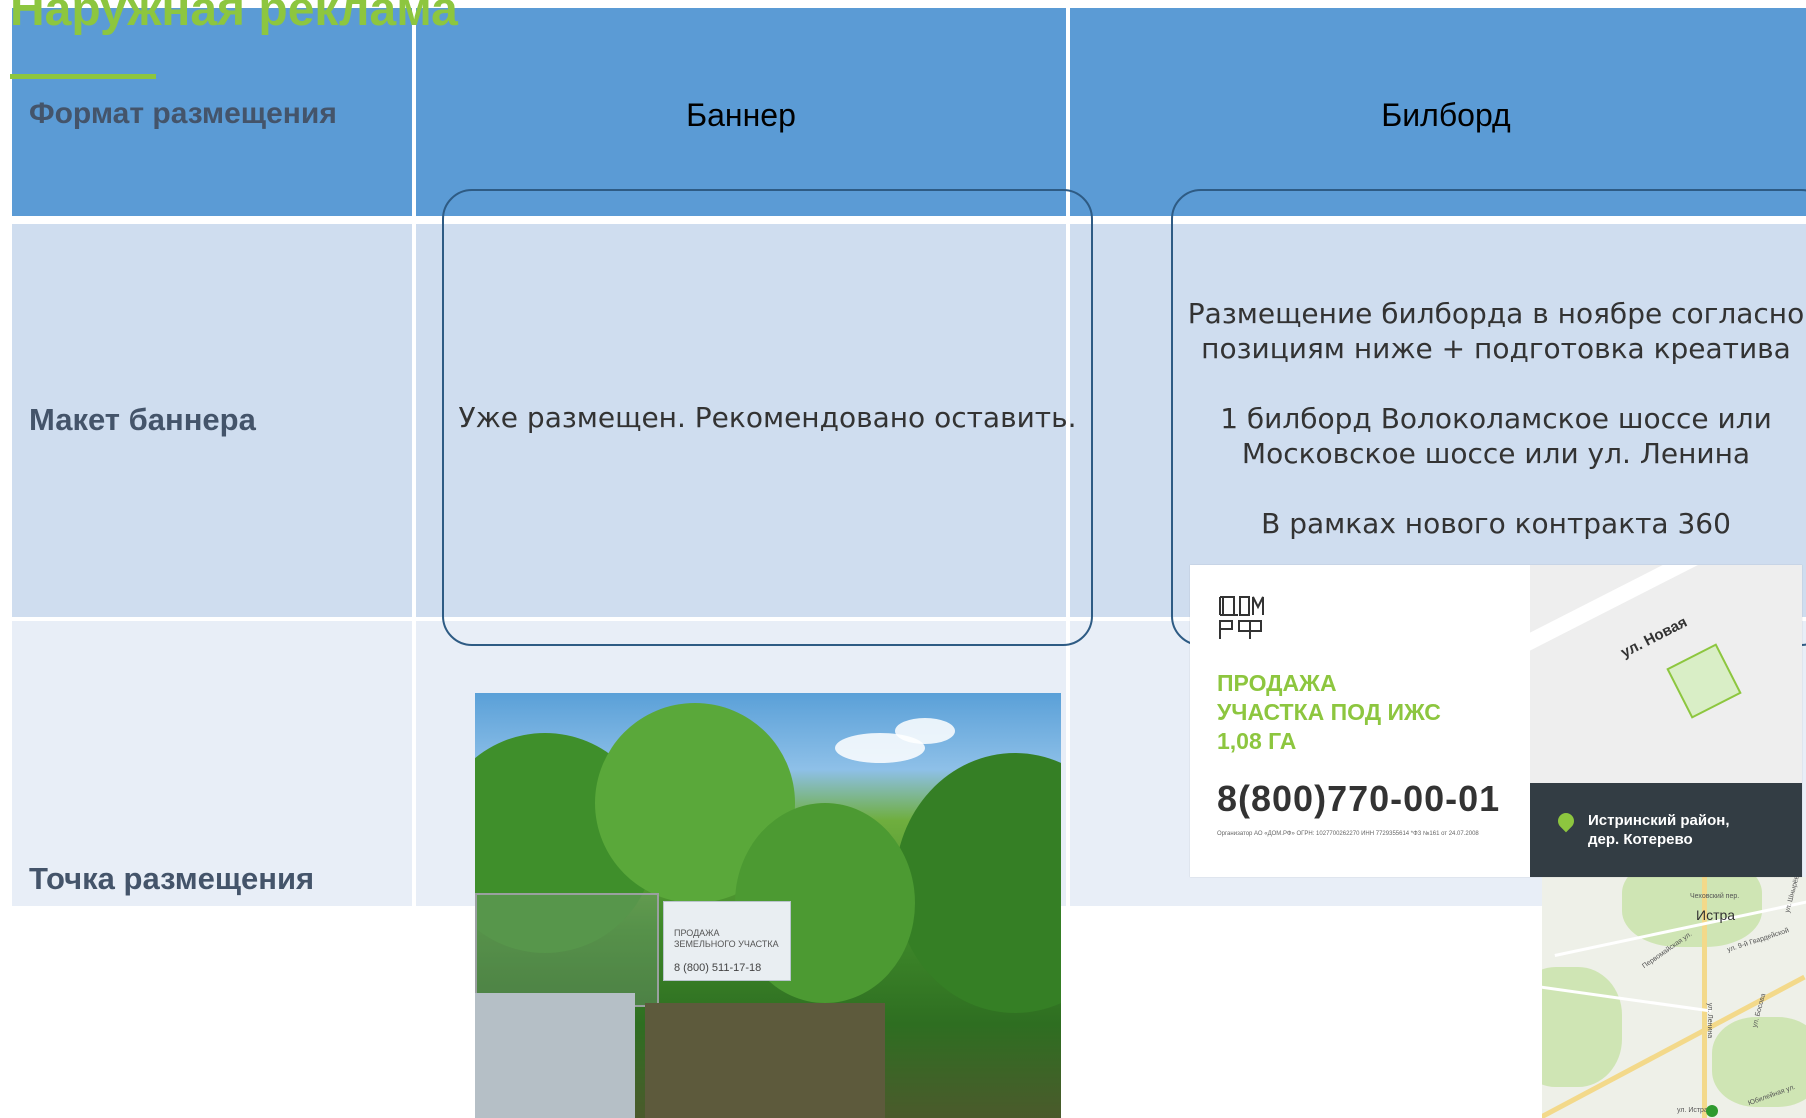  What do you see at coordinates (83, 76) in the screenshot?
I see `title-underline` at bounding box center [83, 76].